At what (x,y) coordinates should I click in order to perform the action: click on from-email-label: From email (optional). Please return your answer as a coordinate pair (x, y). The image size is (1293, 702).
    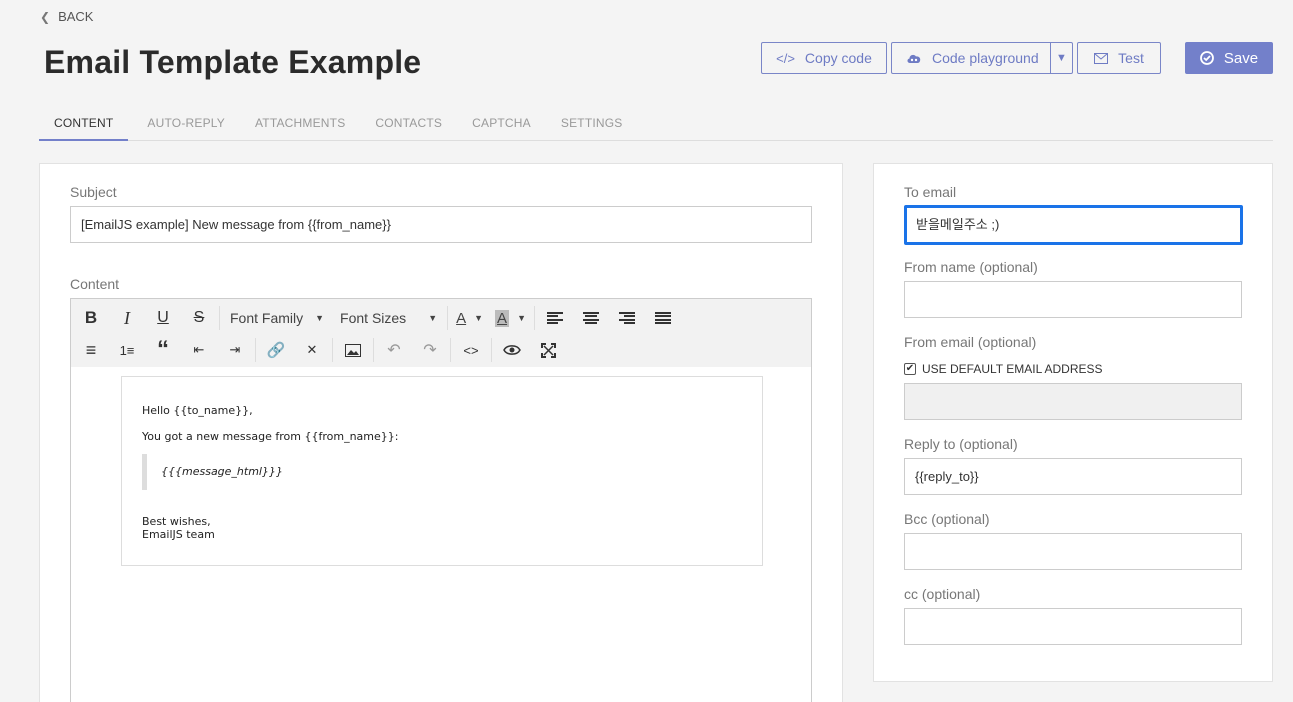
    Looking at the image, I should click on (970, 342).